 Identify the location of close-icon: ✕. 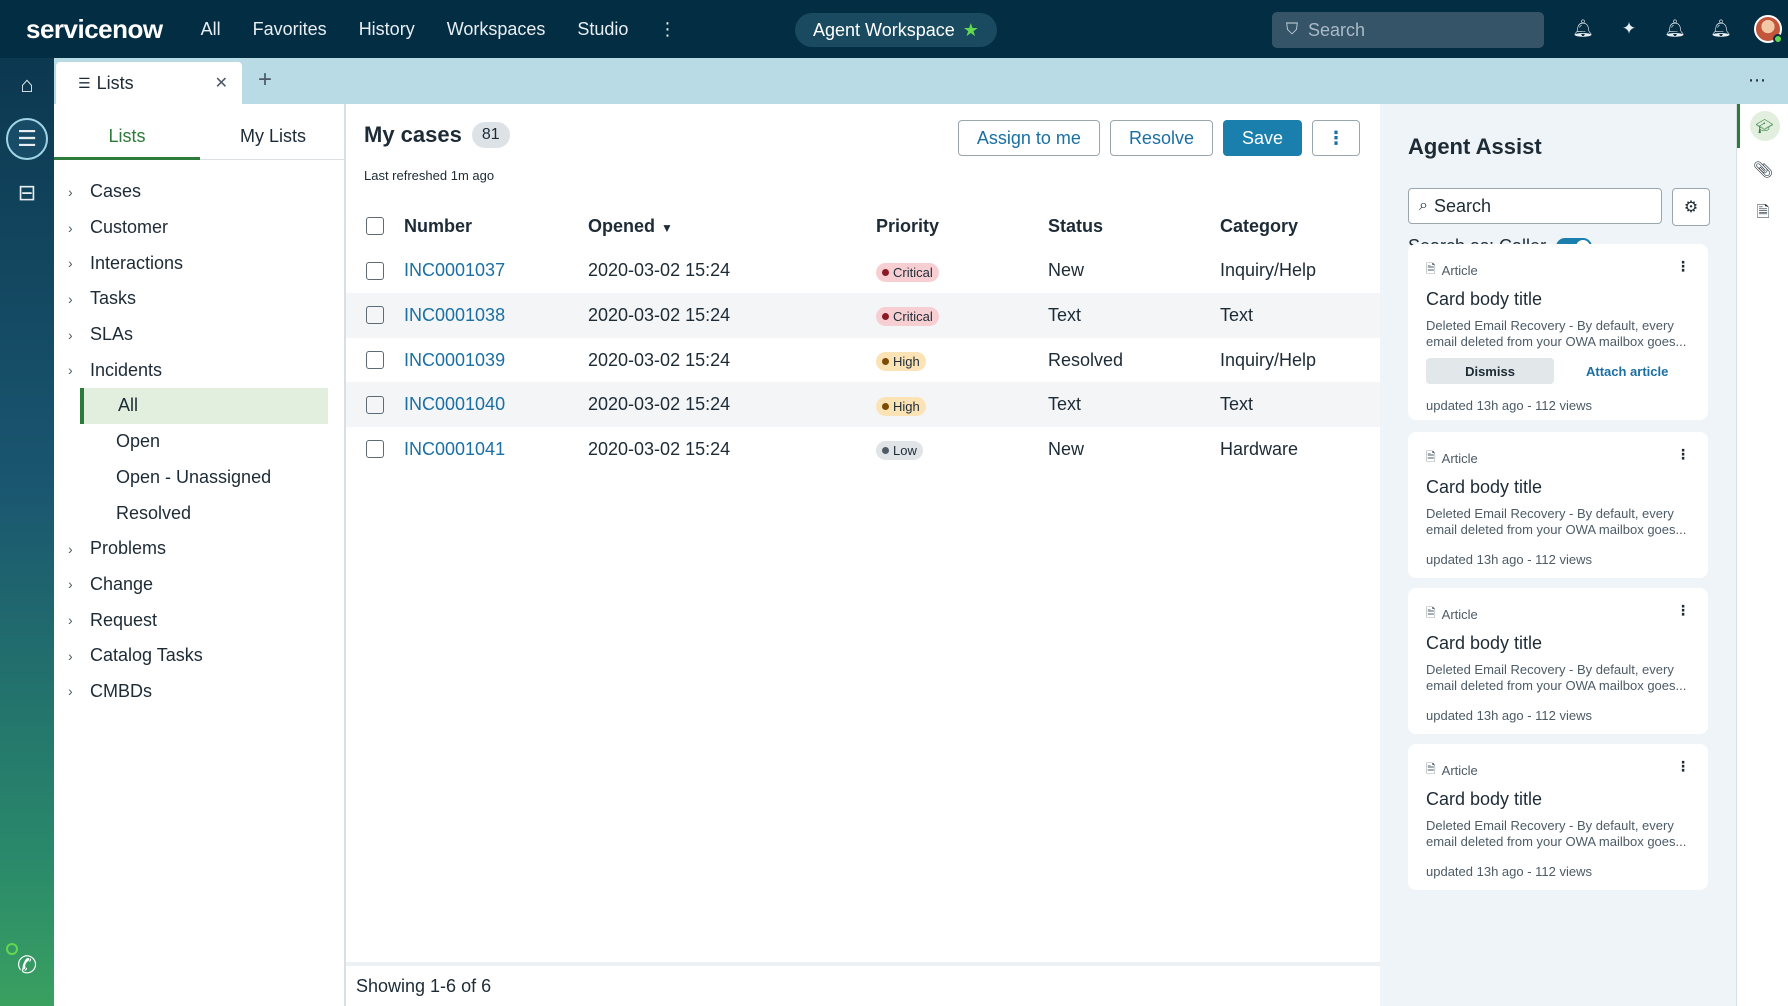
(221, 83).